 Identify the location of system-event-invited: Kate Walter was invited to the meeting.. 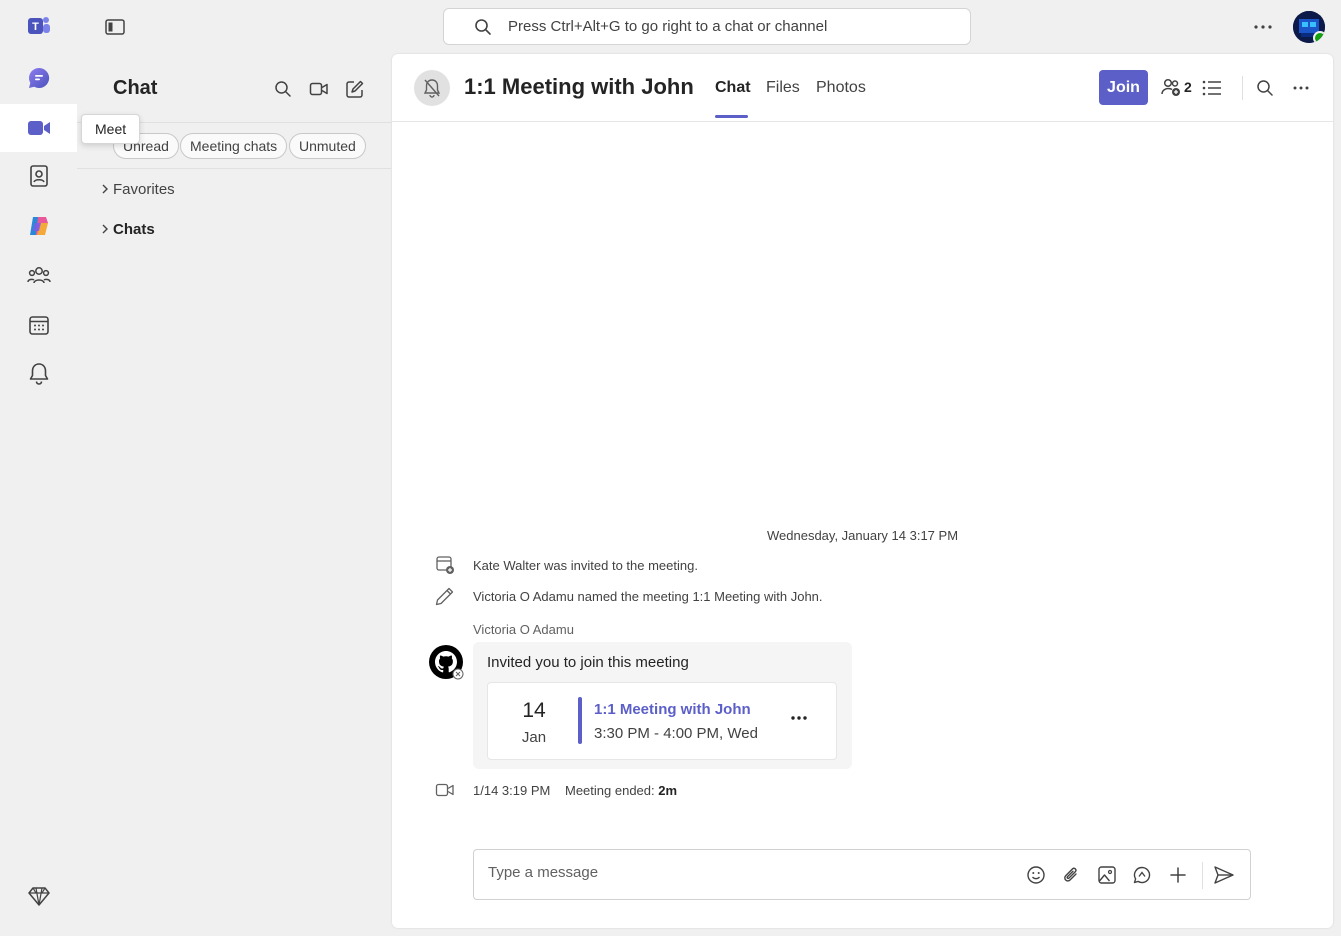
(565, 565).